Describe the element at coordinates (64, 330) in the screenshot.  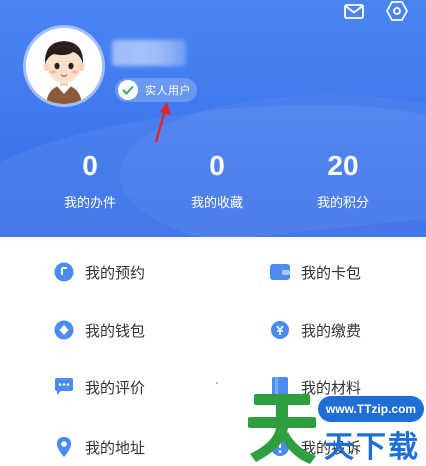
I see `wallet-icon` at that location.